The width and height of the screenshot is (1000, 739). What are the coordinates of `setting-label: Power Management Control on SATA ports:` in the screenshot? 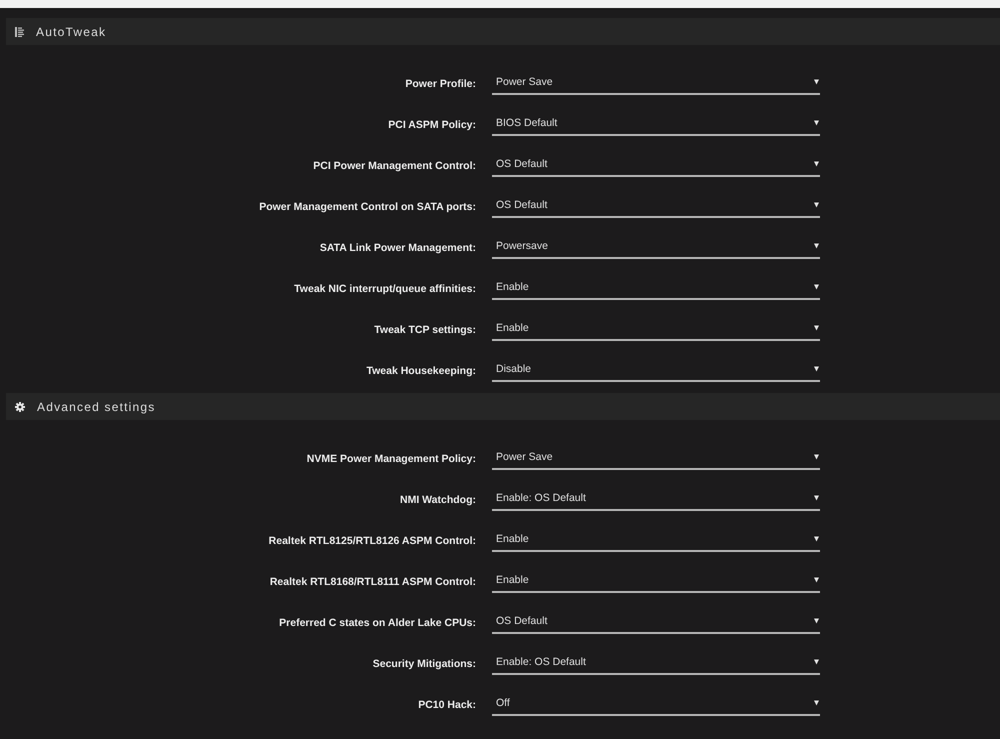 It's located at (367, 206).